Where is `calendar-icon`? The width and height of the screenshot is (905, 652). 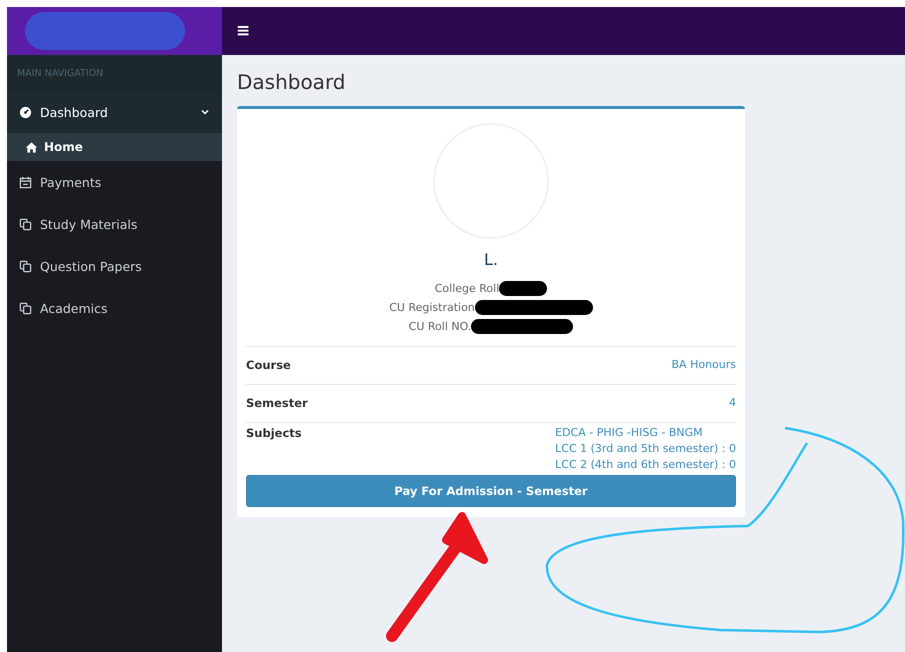 calendar-icon is located at coordinates (25, 182).